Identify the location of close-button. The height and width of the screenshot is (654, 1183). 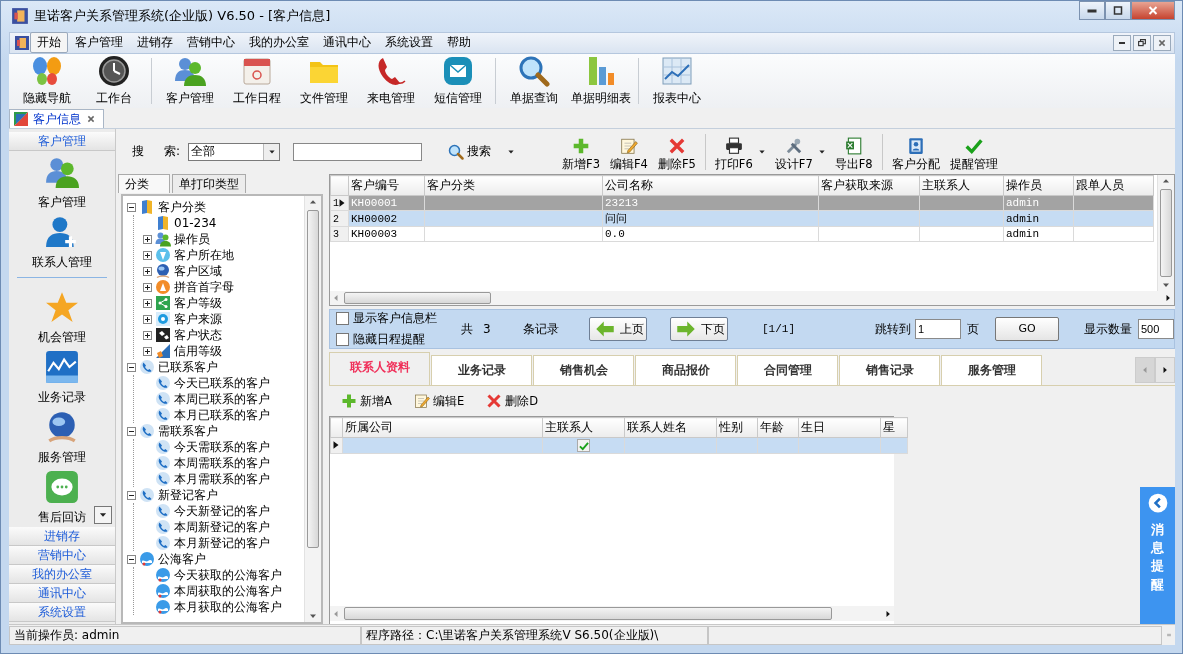
(1153, 10).